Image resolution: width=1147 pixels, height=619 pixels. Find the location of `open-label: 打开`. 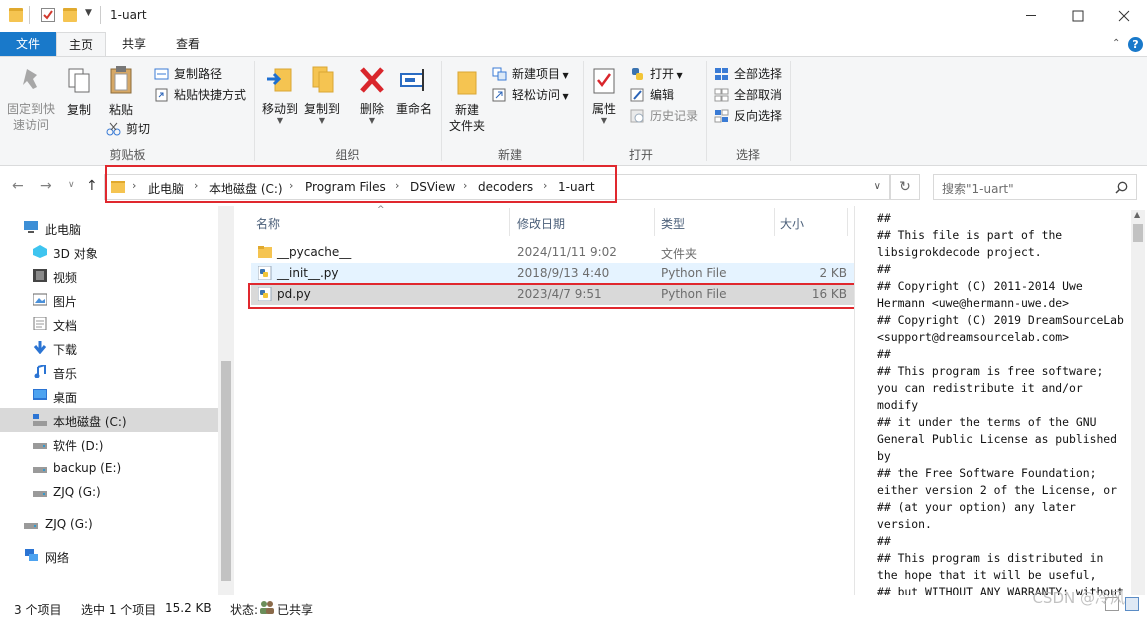

open-label: 打开 is located at coordinates (662, 74).